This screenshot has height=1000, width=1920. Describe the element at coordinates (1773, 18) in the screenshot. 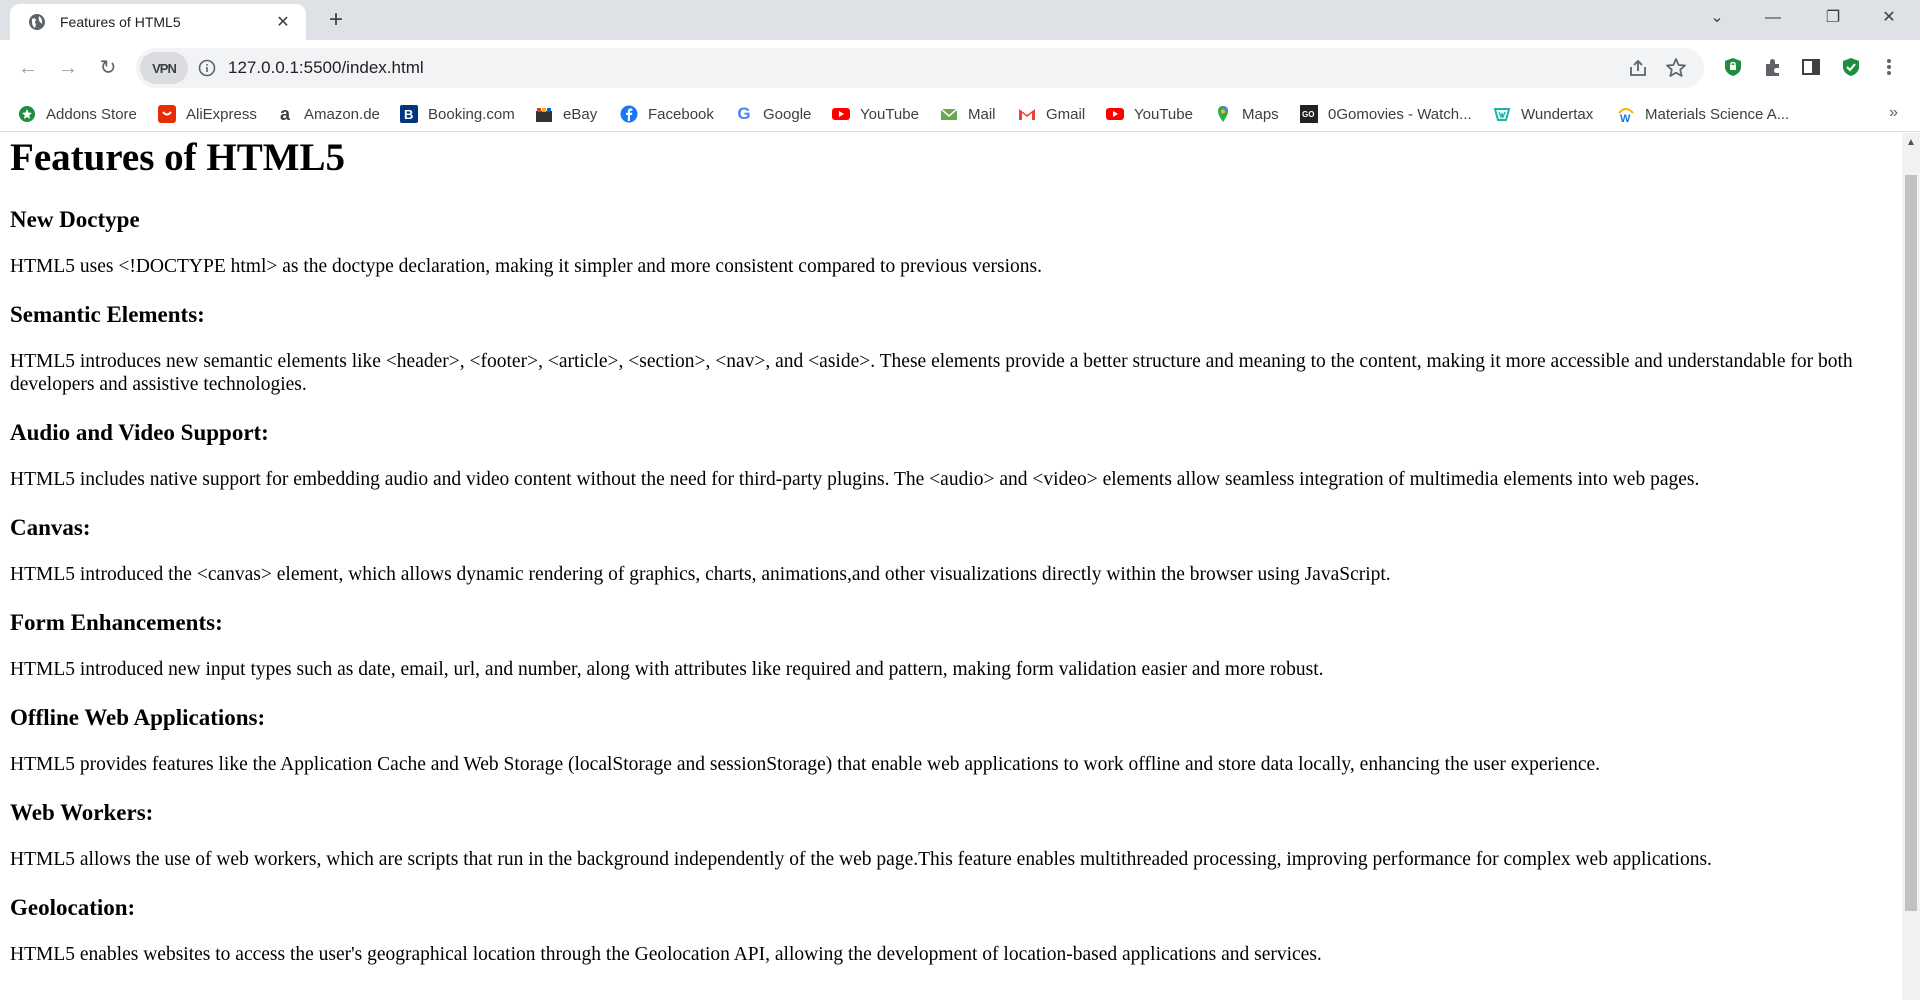

I see `minimize-button: —` at that location.